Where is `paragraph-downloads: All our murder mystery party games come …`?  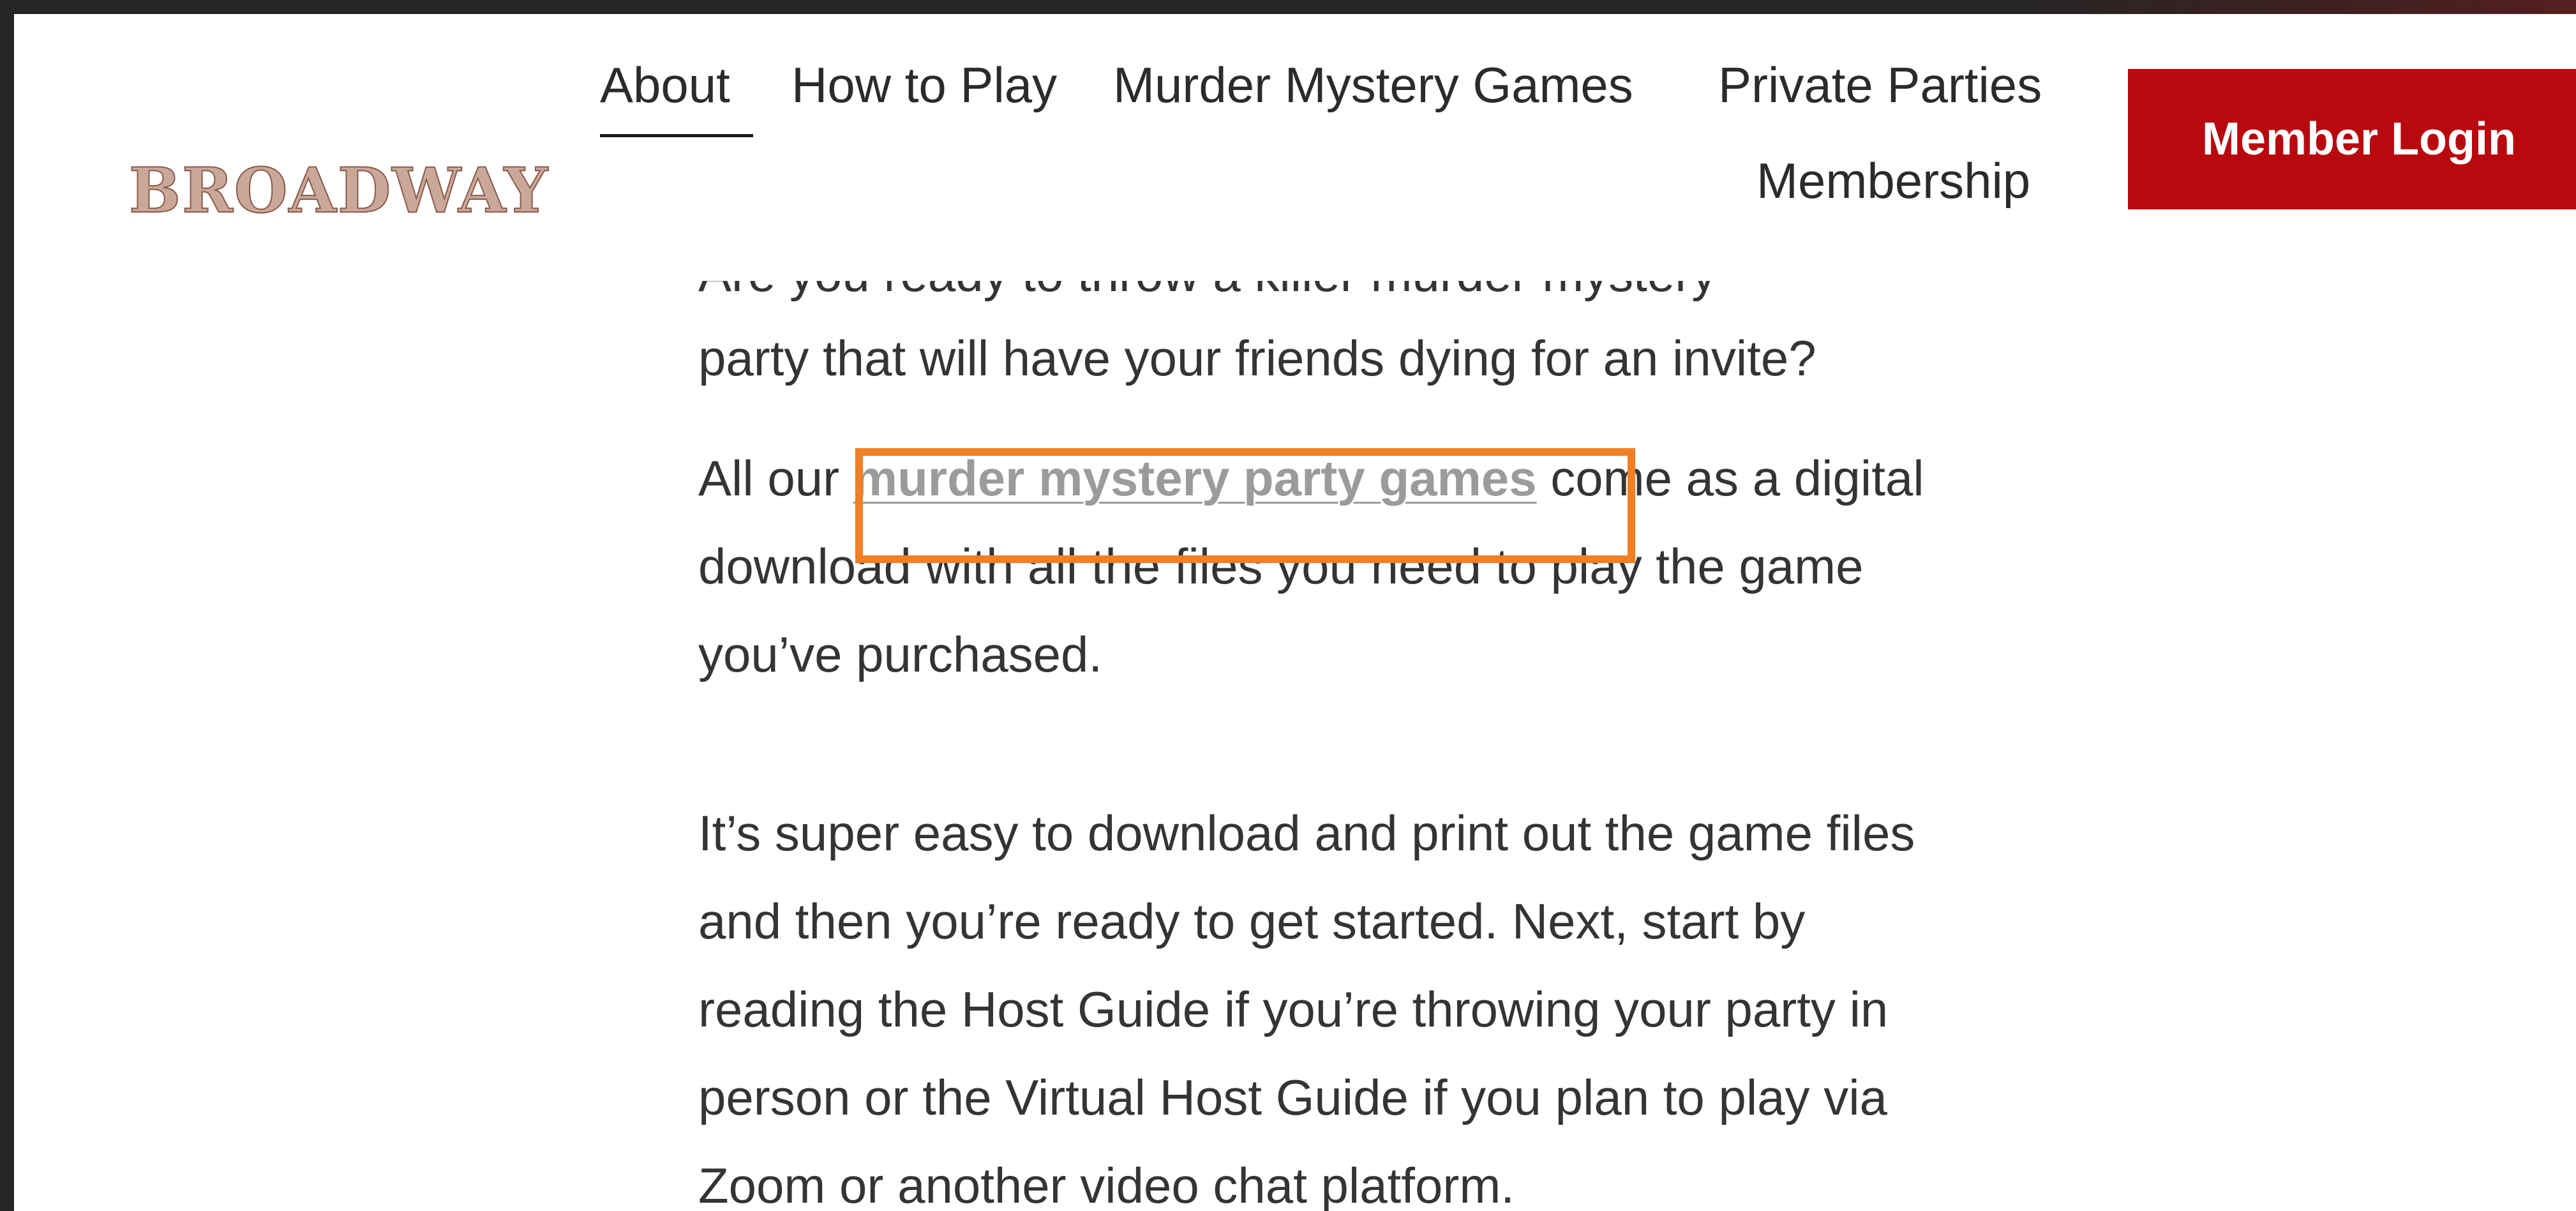
paragraph-downloads: All our murder mystery party games come … is located at coordinates (1330, 566).